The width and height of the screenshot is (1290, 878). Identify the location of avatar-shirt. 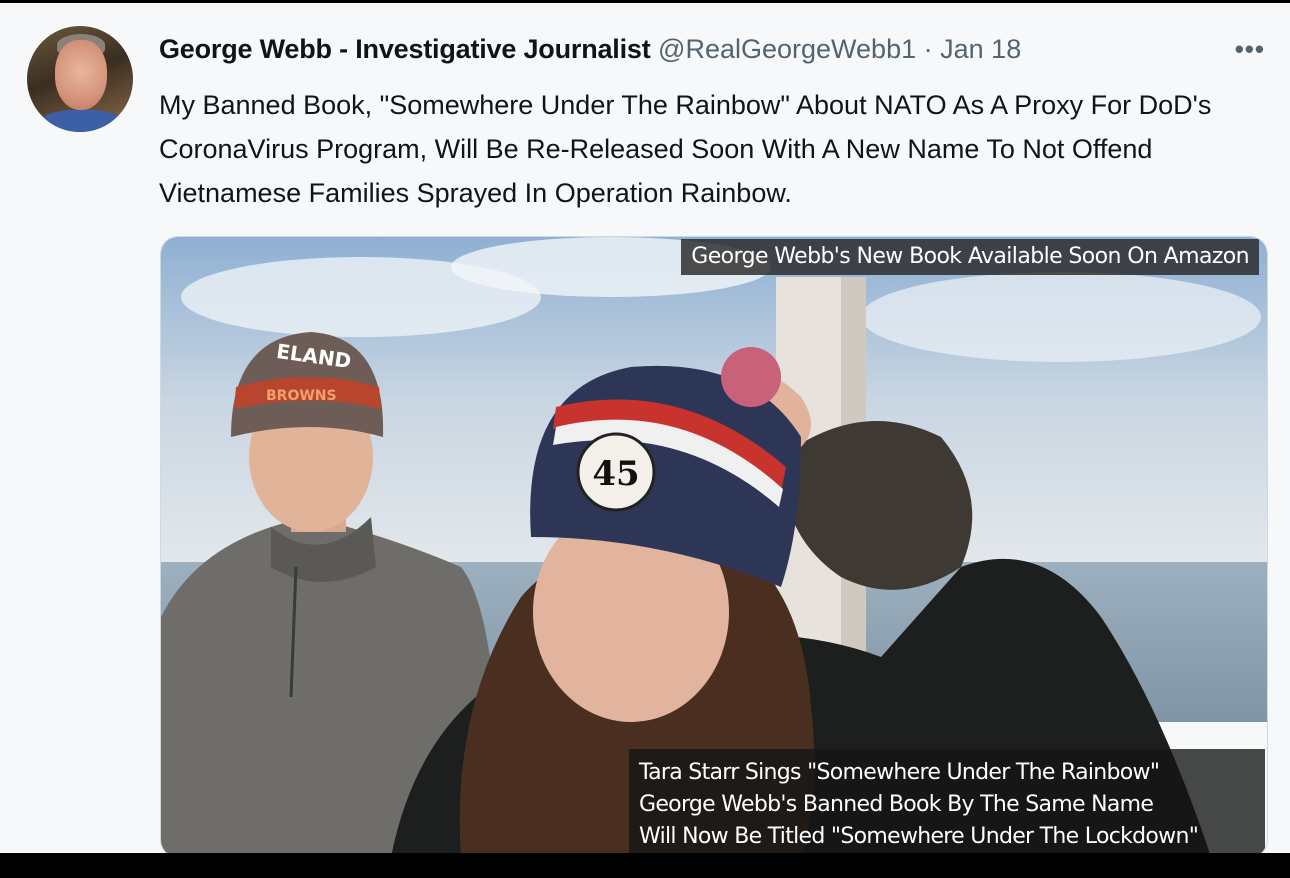
(82, 121).